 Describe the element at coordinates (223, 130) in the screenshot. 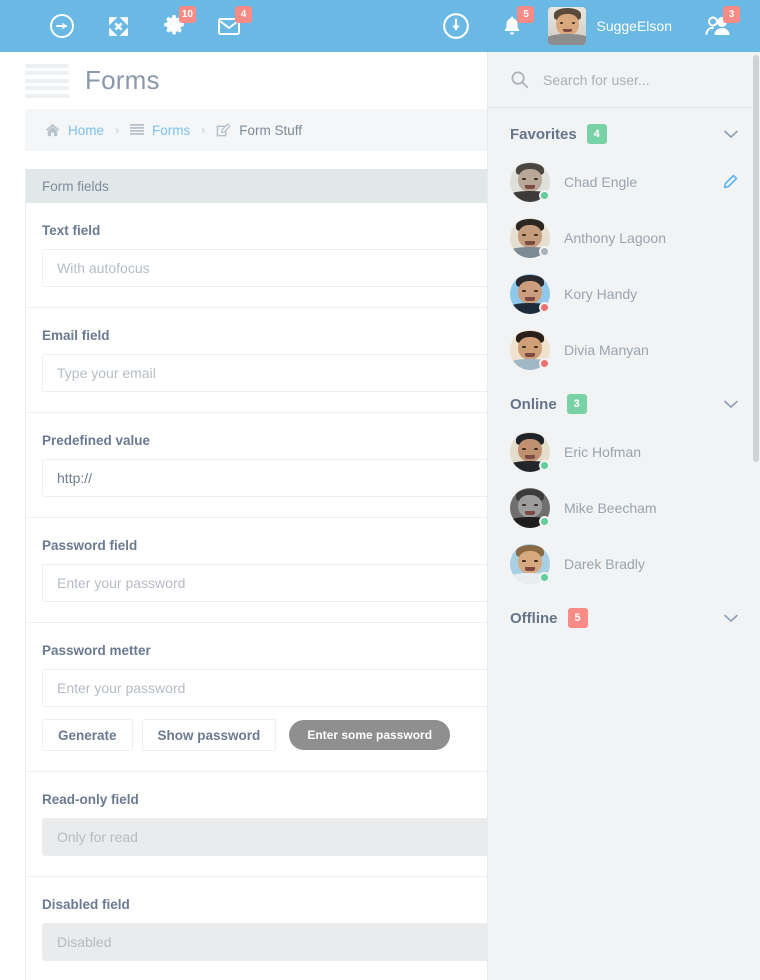

I see `edit-square-icon` at that location.